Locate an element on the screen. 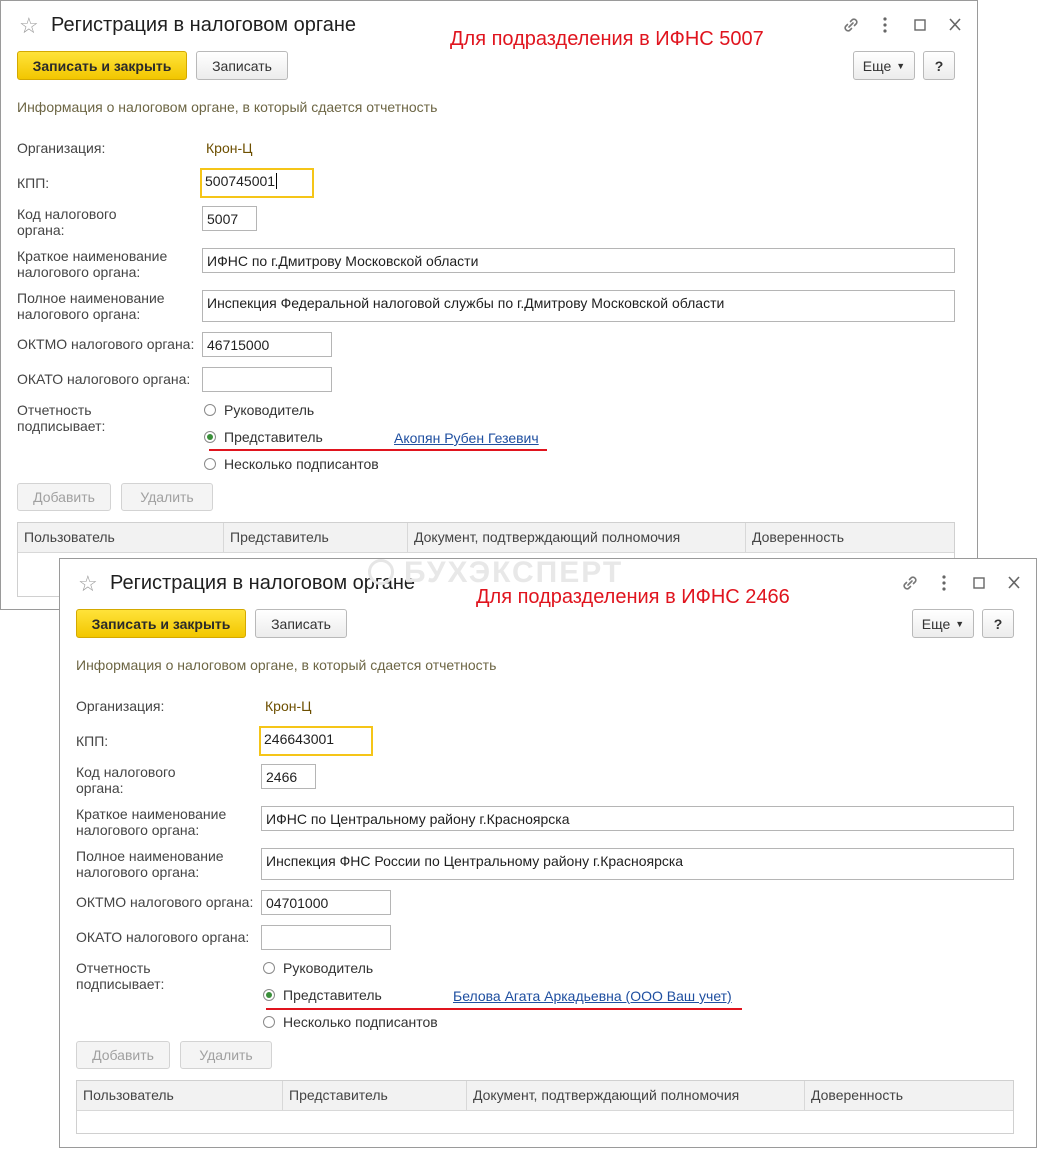  kpp-input: 246643001 is located at coordinates (316, 741).